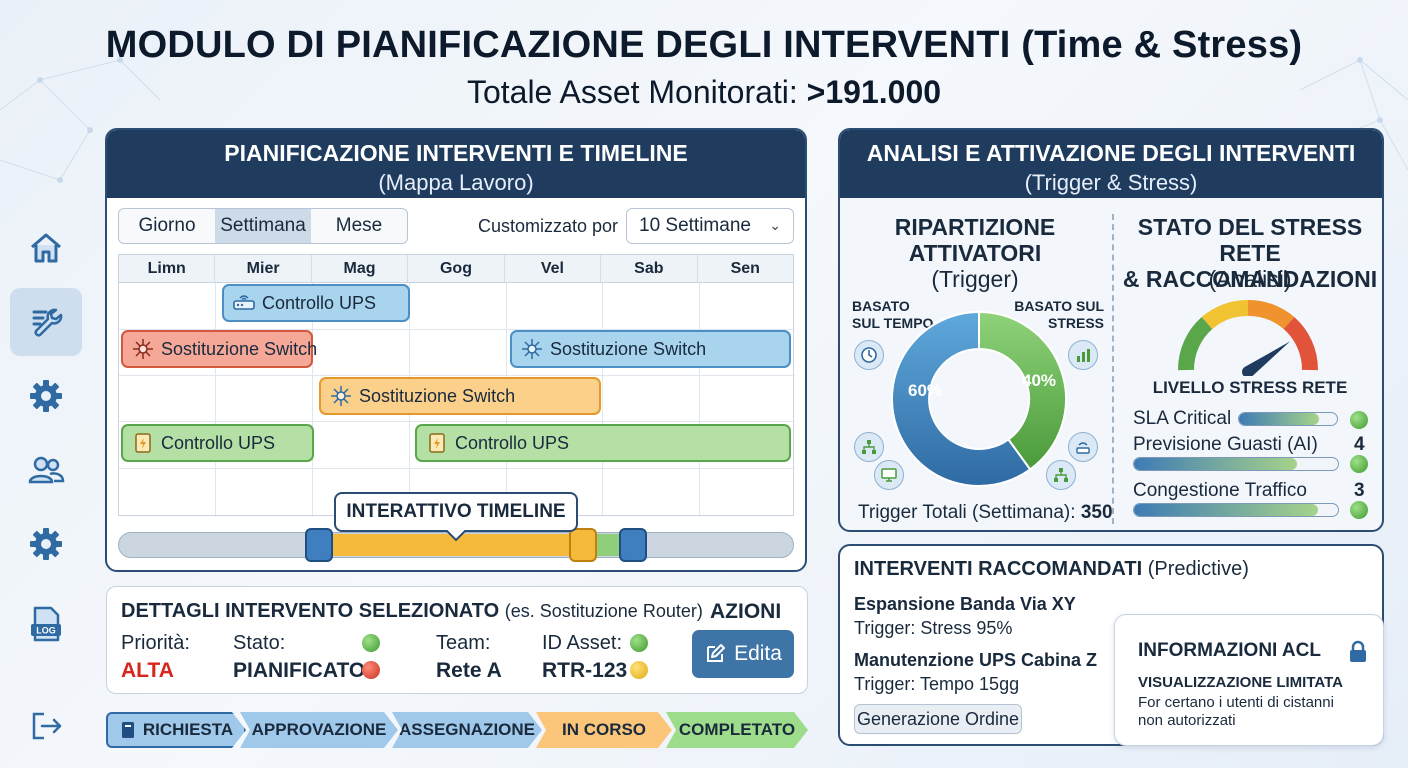  What do you see at coordinates (583, 545) in the screenshot?
I see `timeline-handle-current` at bounding box center [583, 545].